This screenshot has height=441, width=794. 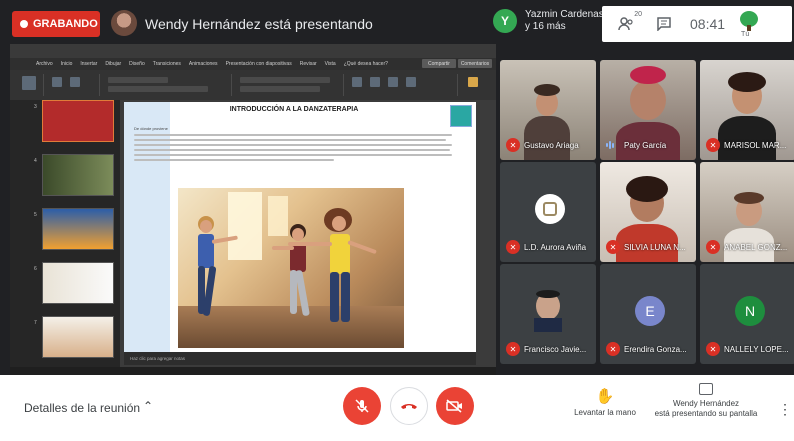 I want to click on slide-subtitle: De dónde proviene, so click(x=151, y=128).